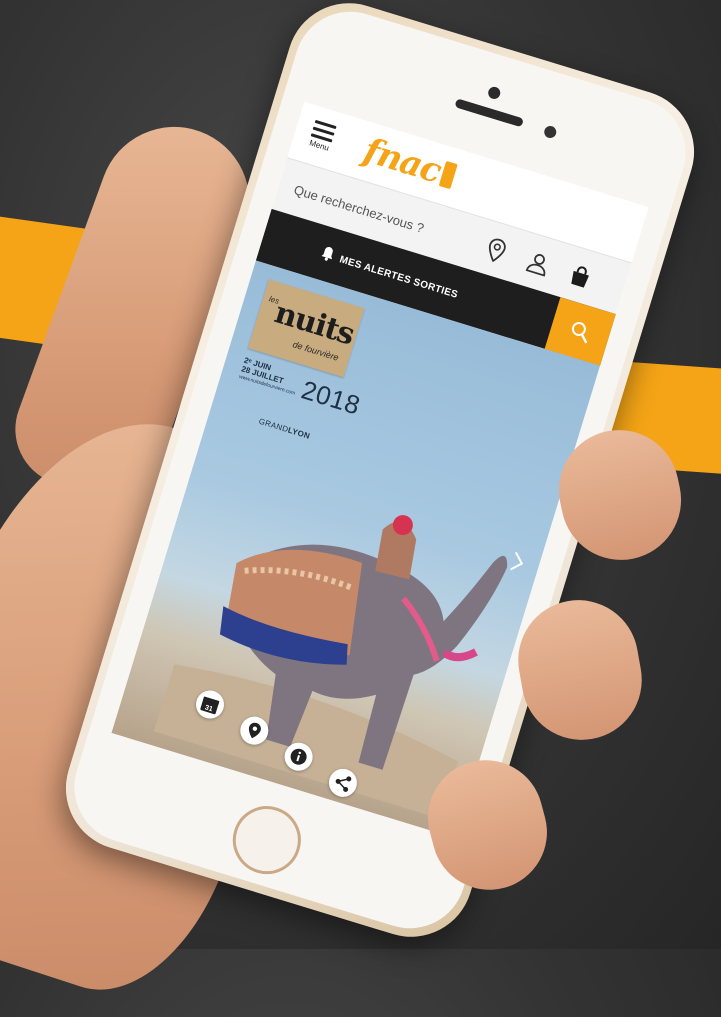 This screenshot has width=721, height=1017. I want to click on map-pin-icon, so click(254, 730).